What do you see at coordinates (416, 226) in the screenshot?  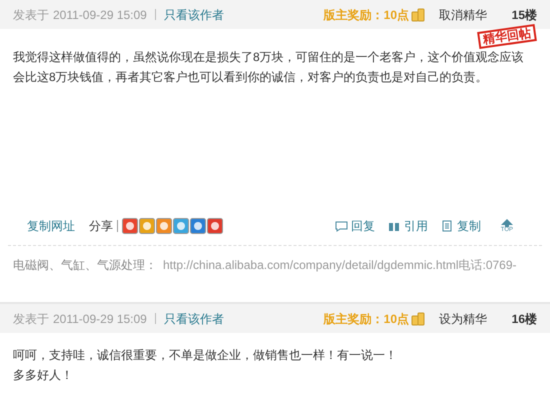 I see `quote-link: 引用` at bounding box center [416, 226].